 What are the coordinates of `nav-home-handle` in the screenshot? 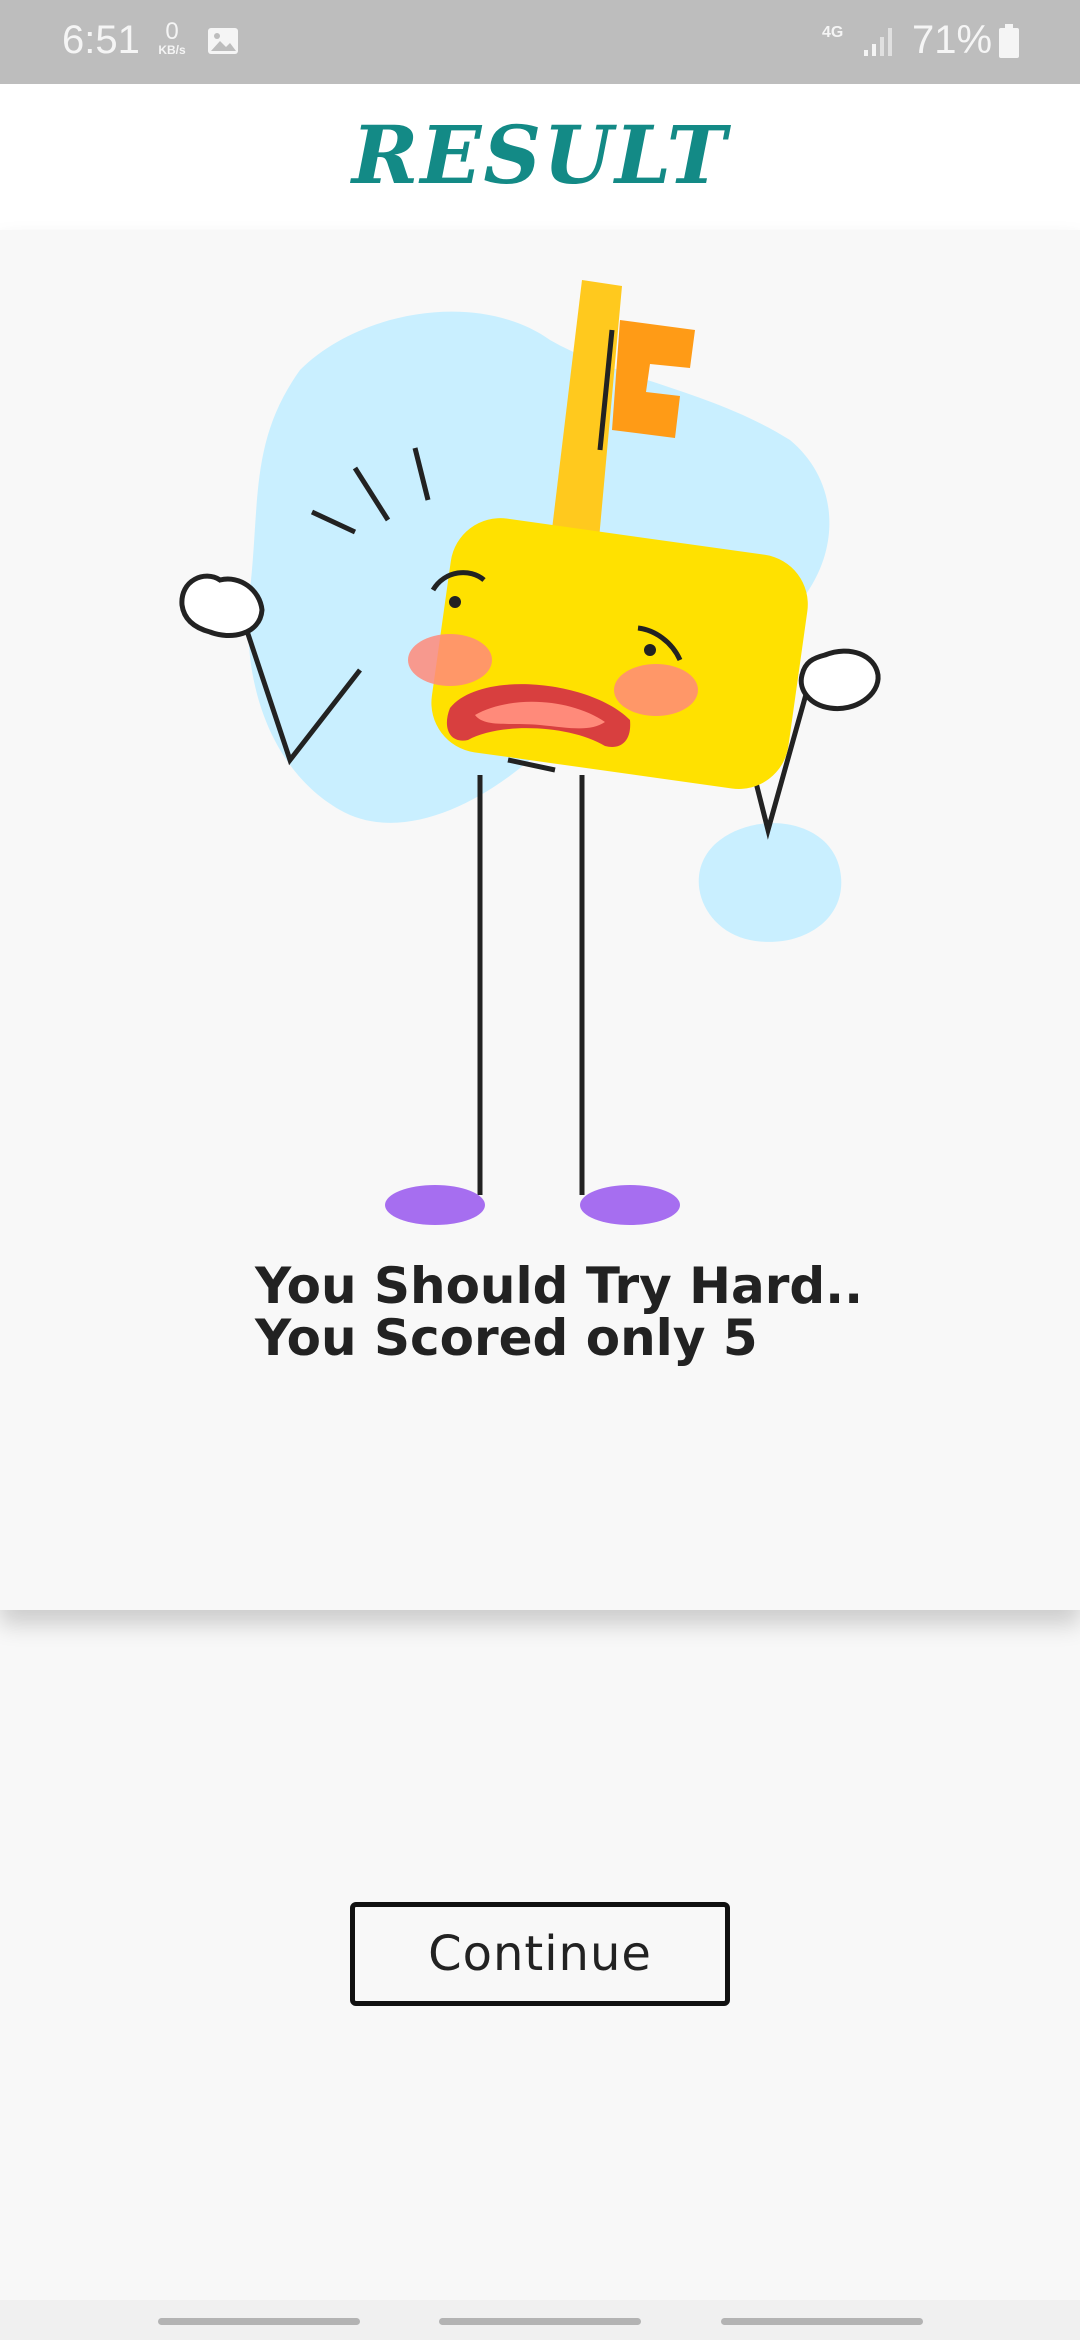 It's located at (540, 2321).